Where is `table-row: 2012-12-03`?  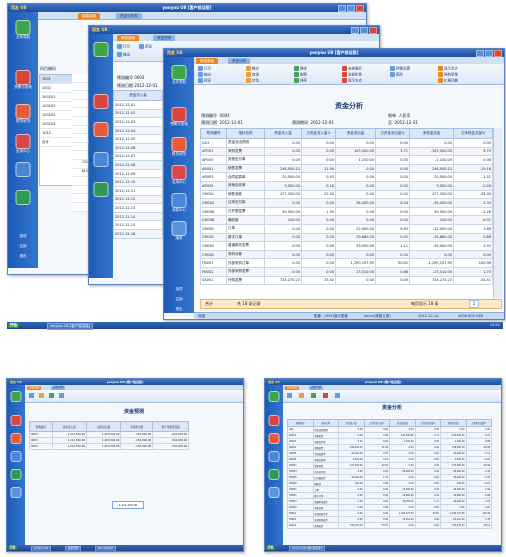
table-row: 2012-12-03 is located at coordinates (138, 122).